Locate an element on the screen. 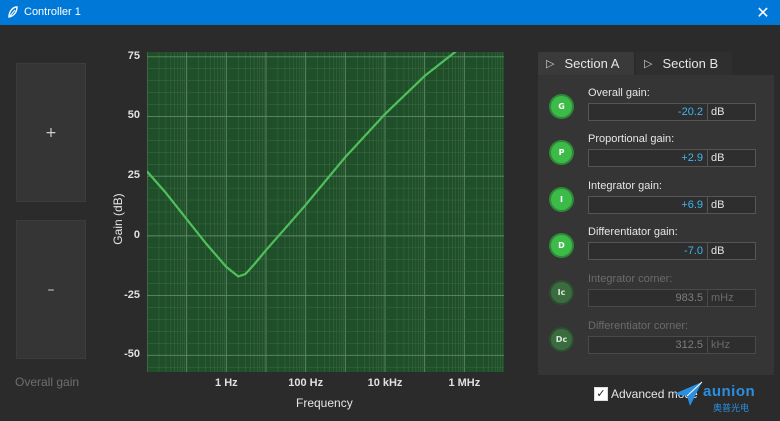 The width and height of the screenshot is (780, 421). param-row-integrator-corner: Ic Integrator corner: 983.5 mHz is located at coordinates (656, 289).